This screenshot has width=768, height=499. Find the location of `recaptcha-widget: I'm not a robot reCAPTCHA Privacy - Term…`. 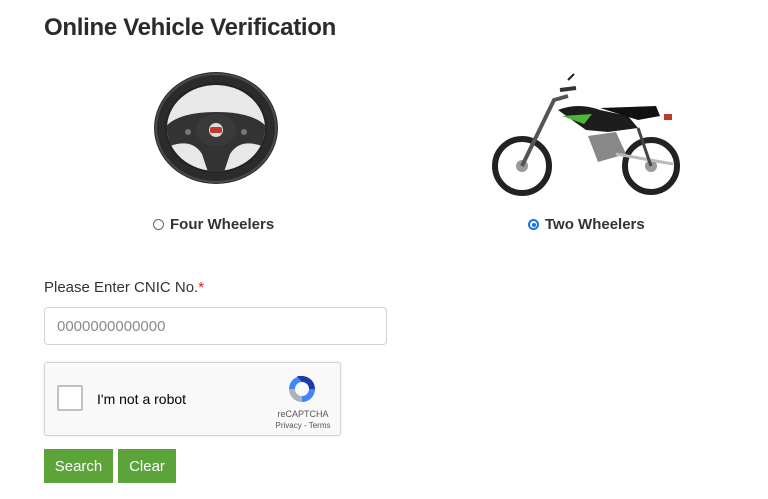

recaptcha-widget: I'm not a robot reCAPTCHA Privacy - Term… is located at coordinates (192, 399).